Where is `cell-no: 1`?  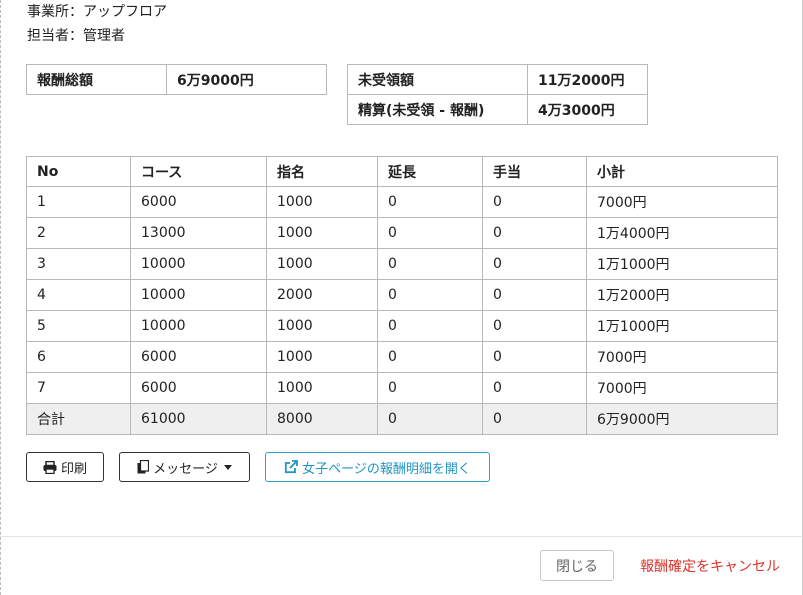
cell-no: 1 is located at coordinates (78, 202).